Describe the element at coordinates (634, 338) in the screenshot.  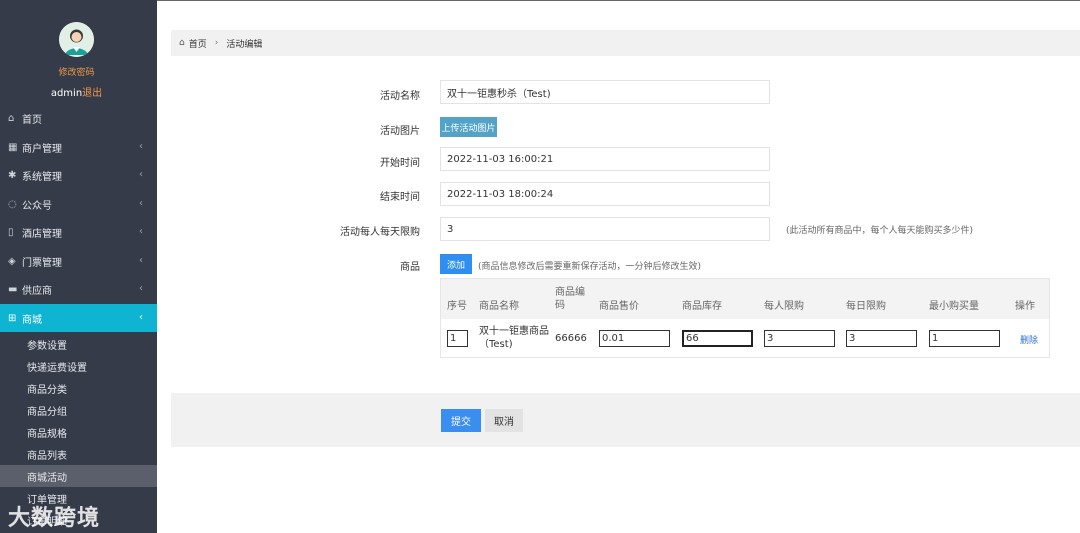
I see `price-input: 0.01` at that location.